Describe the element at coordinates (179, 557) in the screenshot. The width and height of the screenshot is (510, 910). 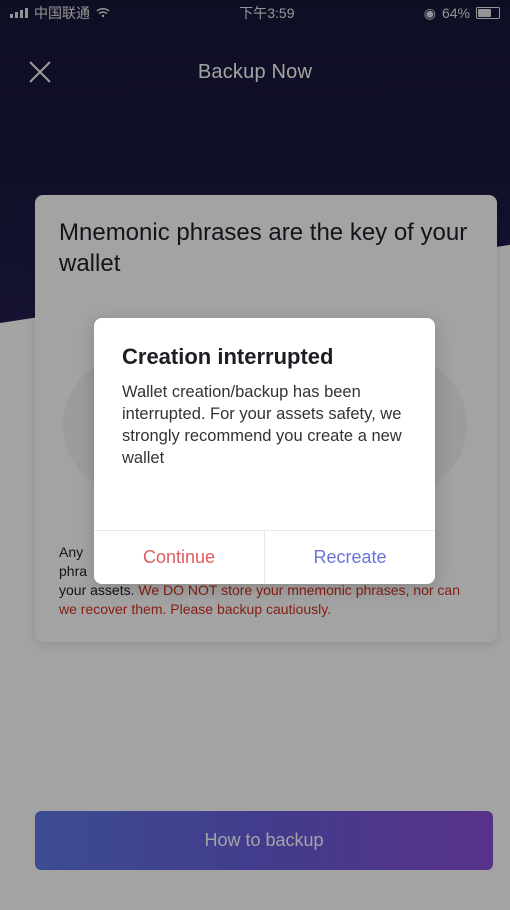
I see `continue-button: Continue` at that location.